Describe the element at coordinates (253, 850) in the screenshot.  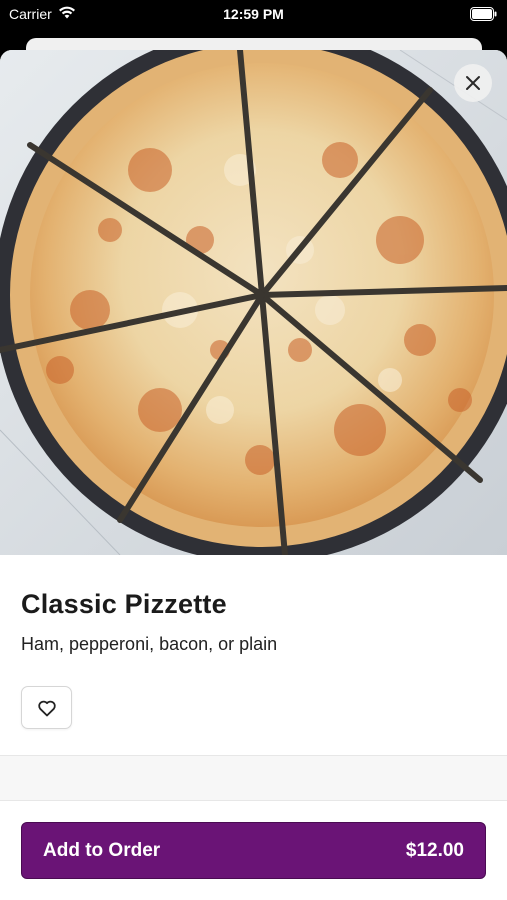
I see `add-to-order-button: Add to Order $12.00` at that location.